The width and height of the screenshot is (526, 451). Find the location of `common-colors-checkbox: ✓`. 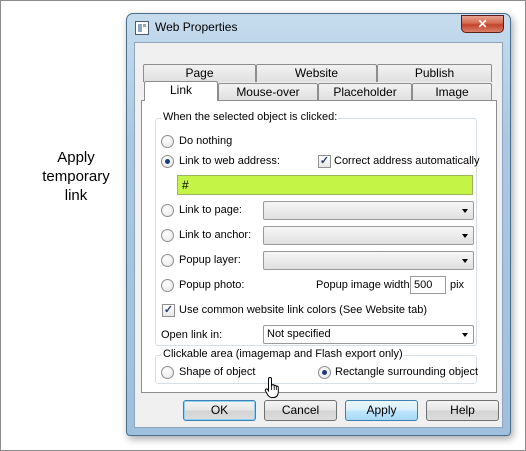

common-colors-checkbox: ✓ is located at coordinates (168, 310).